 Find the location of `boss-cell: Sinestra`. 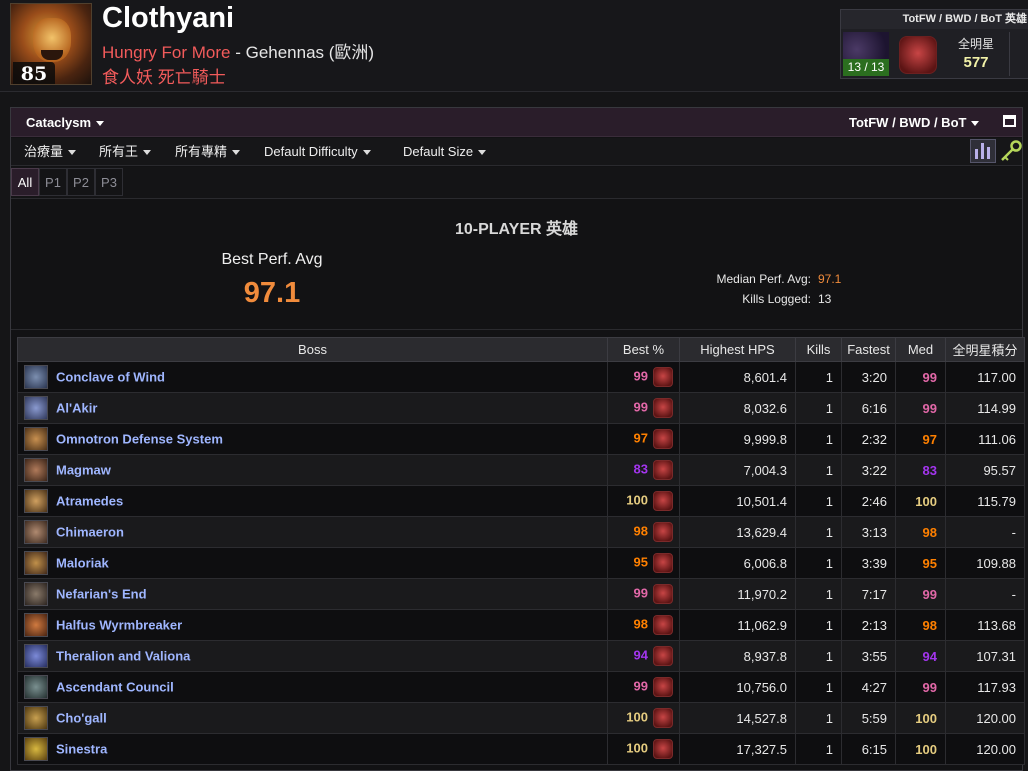

boss-cell: Sinestra is located at coordinates (312, 749).